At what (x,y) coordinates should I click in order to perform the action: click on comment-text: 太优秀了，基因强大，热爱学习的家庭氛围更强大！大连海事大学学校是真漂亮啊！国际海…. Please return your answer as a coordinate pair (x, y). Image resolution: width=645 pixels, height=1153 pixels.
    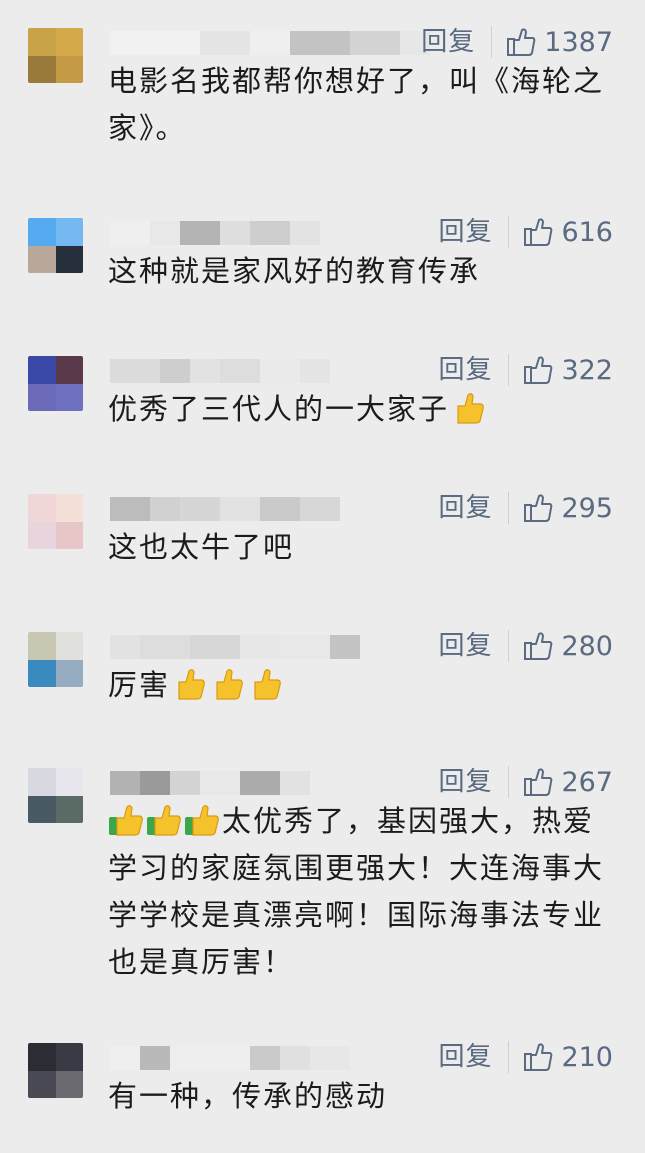
    Looking at the image, I should click on (360, 892).